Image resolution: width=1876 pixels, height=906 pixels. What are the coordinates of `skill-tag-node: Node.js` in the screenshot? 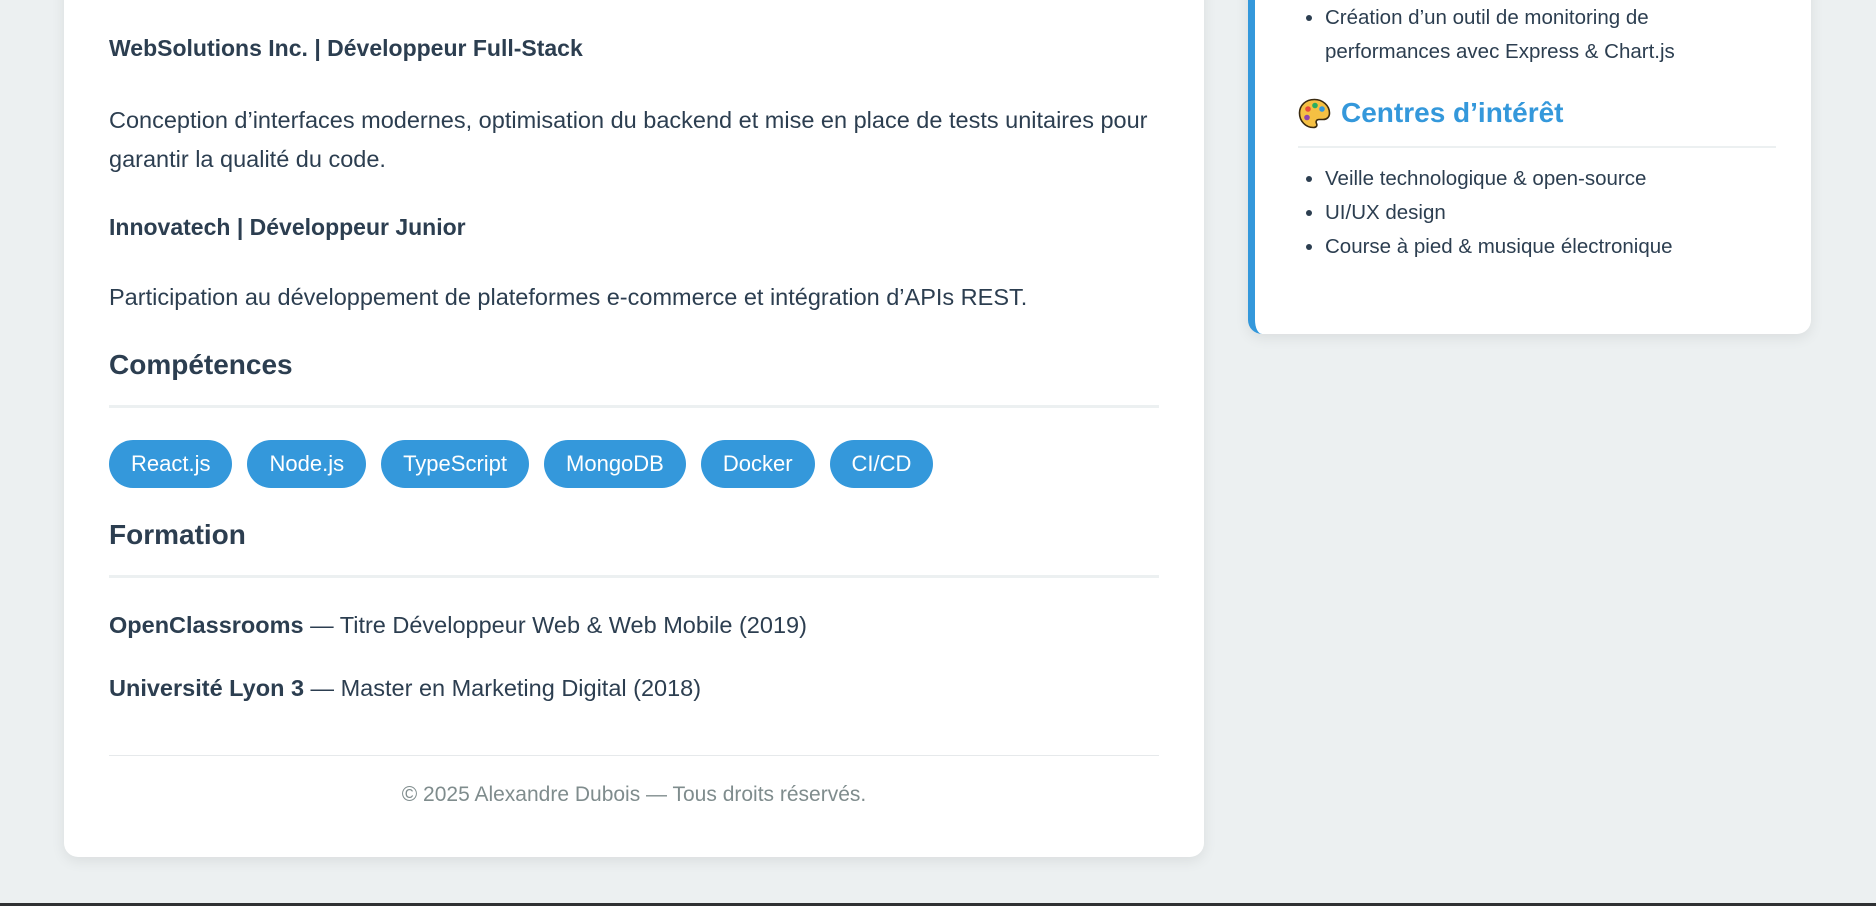 It's located at (307, 464).